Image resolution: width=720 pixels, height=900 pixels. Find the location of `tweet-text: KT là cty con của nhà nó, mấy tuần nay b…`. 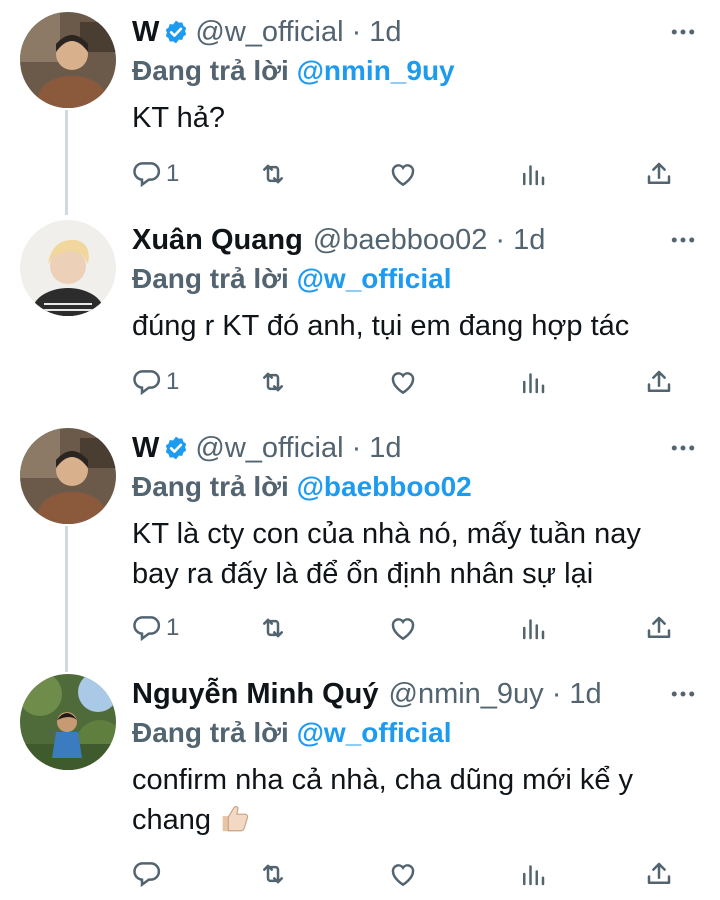

tweet-text: KT là cty con của nhà nó, mấy tuần nay b… is located at coordinates (416, 554).